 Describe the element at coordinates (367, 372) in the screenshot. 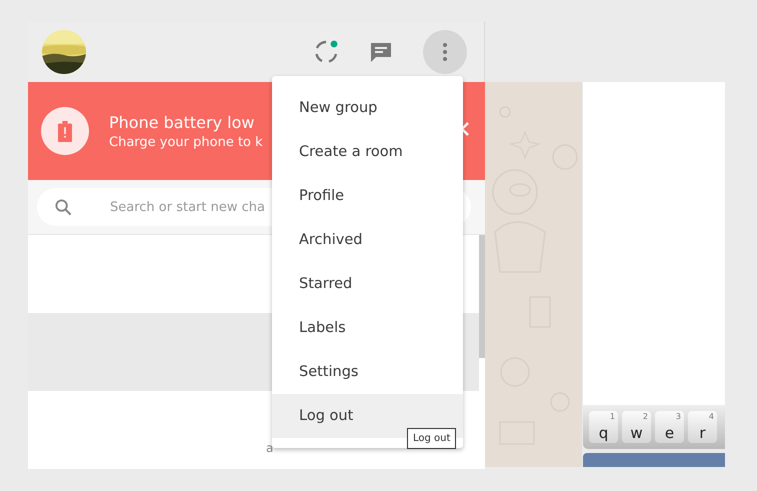

I see `menu-item: Settings` at that location.